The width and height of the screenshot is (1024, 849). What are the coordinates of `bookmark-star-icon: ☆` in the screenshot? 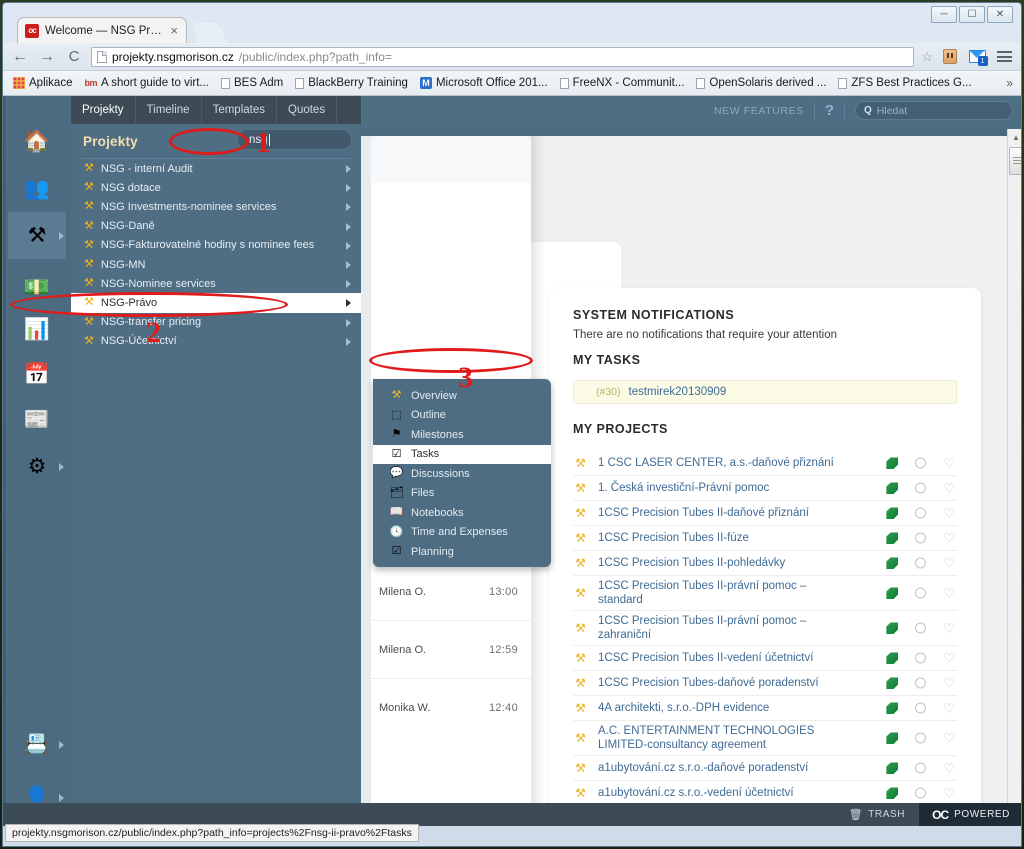 It's located at (927, 57).